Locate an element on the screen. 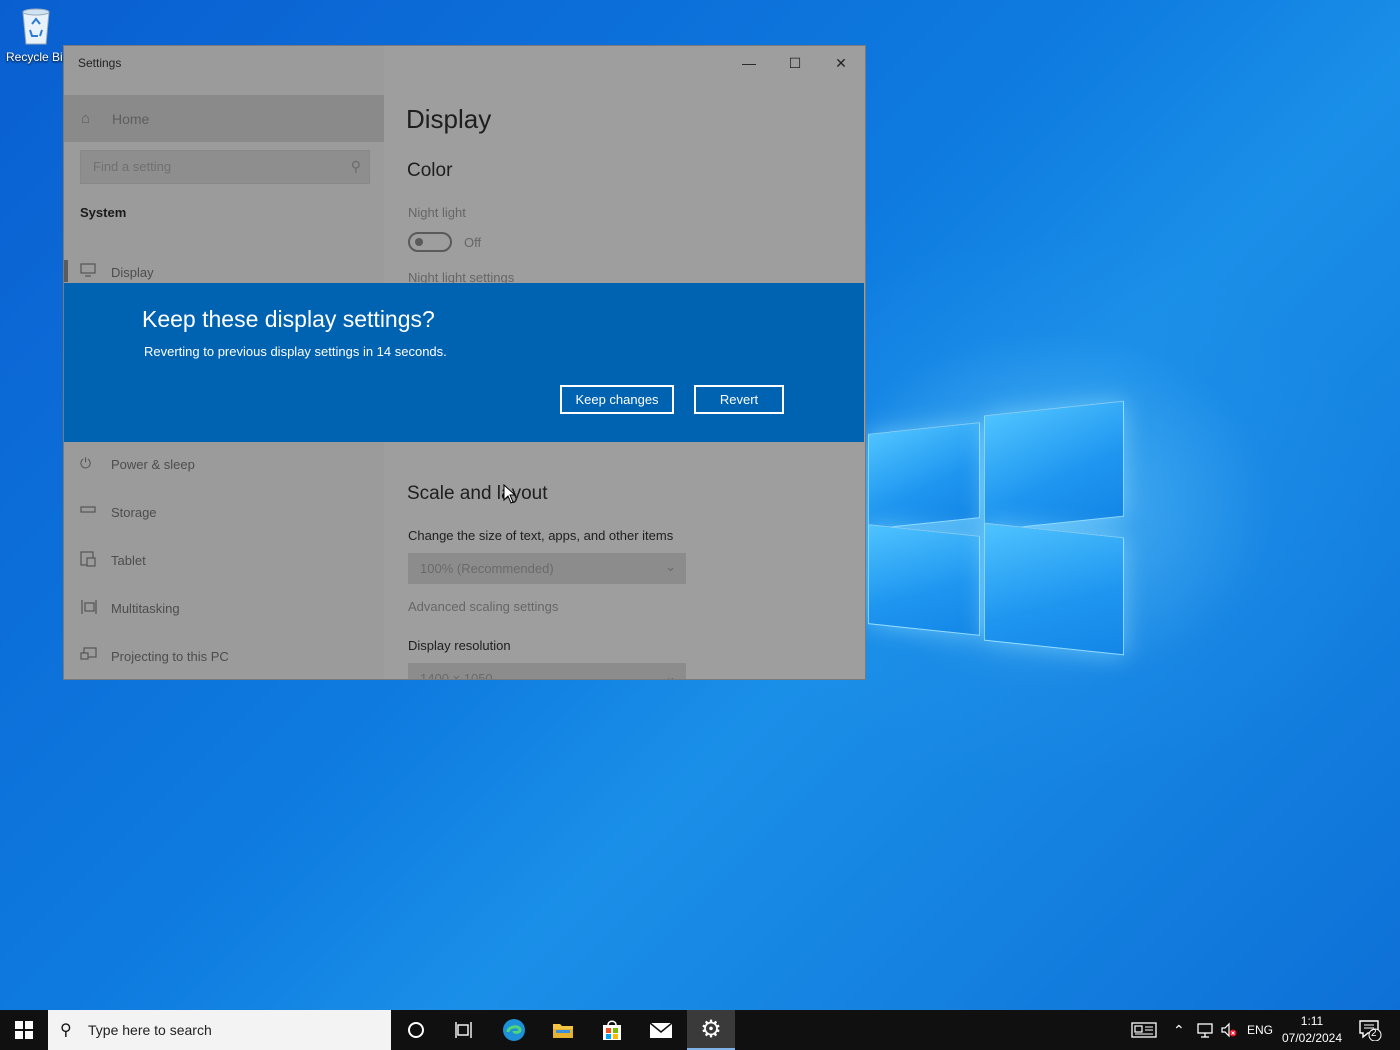  tablet-icon is located at coordinates (89, 560).